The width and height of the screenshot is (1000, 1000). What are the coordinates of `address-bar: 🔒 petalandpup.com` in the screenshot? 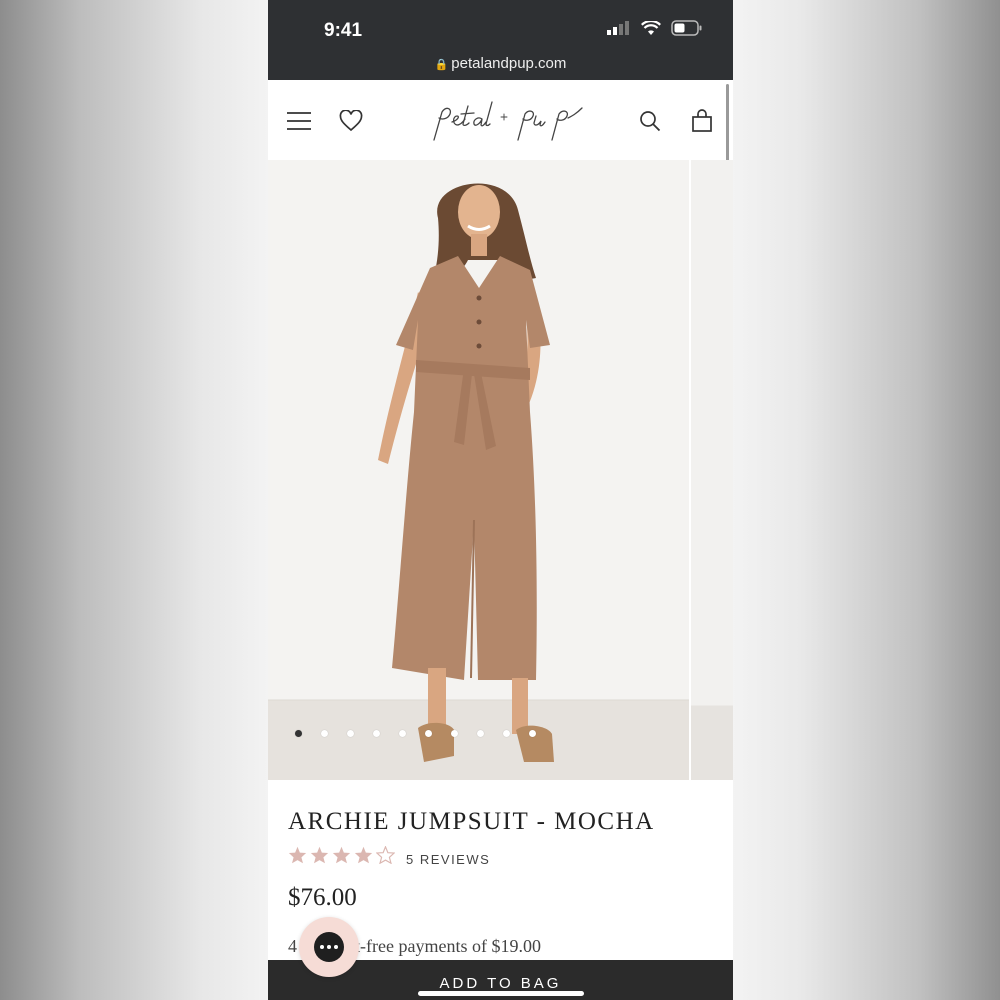 It's located at (500, 63).